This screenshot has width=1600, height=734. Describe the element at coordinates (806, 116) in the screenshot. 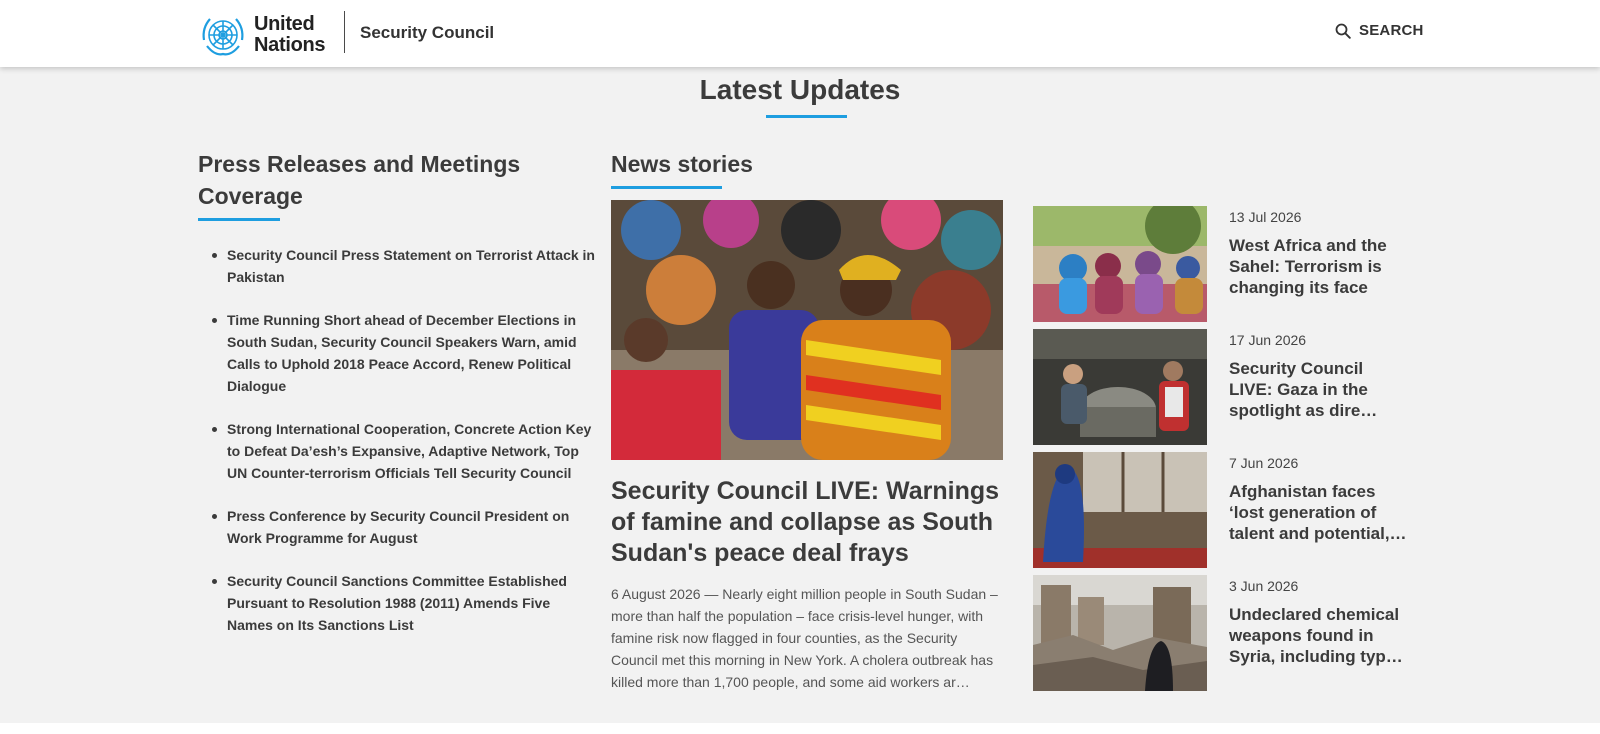

I see `page-title-underline` at that location.